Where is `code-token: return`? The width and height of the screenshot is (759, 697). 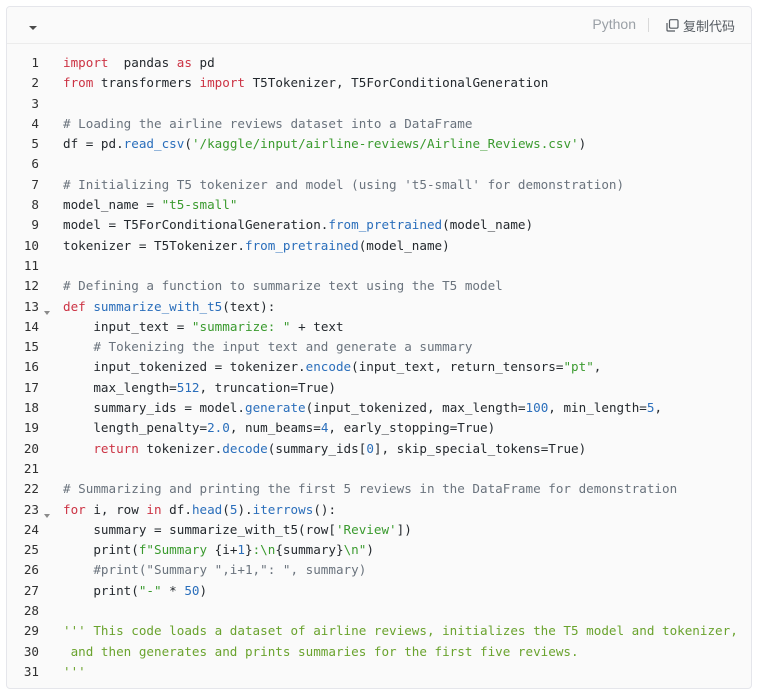 code-token: return is located at coordinates (101, 448).